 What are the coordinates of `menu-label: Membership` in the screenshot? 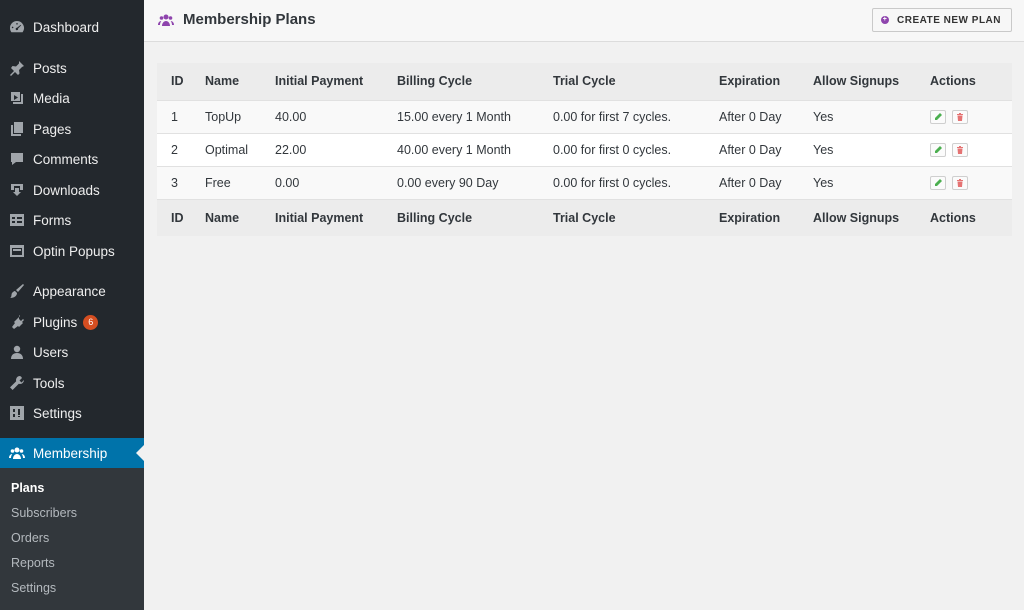 It's located at (70, 453).